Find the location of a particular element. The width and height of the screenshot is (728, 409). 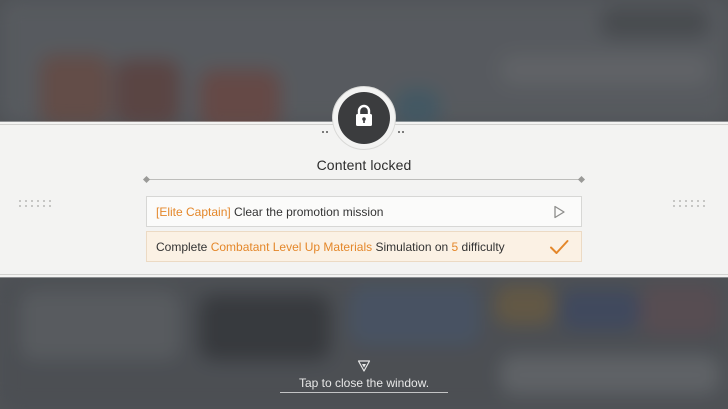

decor-dots-right is located at coordinates (693, 206).